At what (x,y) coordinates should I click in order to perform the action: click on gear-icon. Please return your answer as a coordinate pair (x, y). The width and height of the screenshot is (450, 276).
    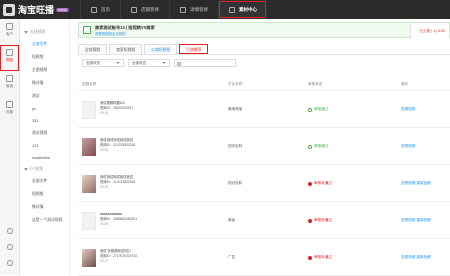
    Looking at the image, I should click on (9, 104).